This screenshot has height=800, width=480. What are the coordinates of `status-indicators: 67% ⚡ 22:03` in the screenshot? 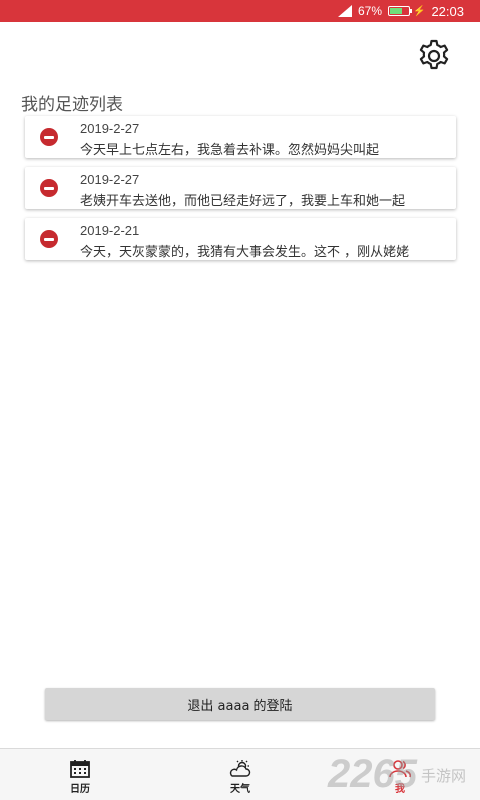 It's located at (400, 11).